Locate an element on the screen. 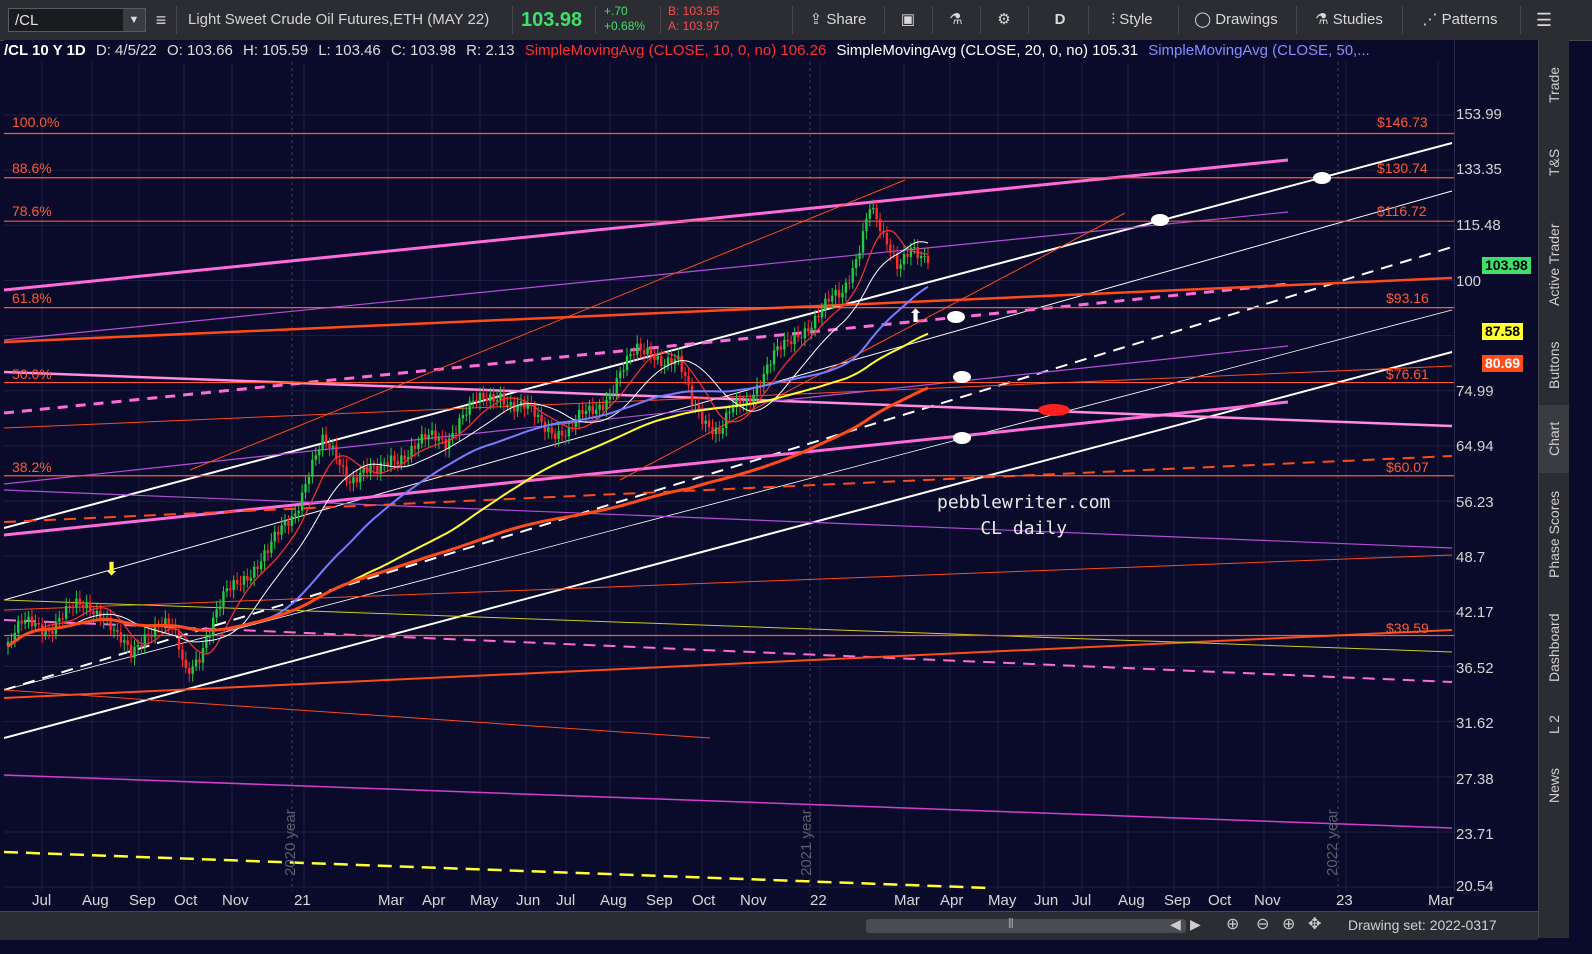 This screenshot has width=1592, height=954. scroll-right-icon: ▶ is located at coordinates (1195, 924).